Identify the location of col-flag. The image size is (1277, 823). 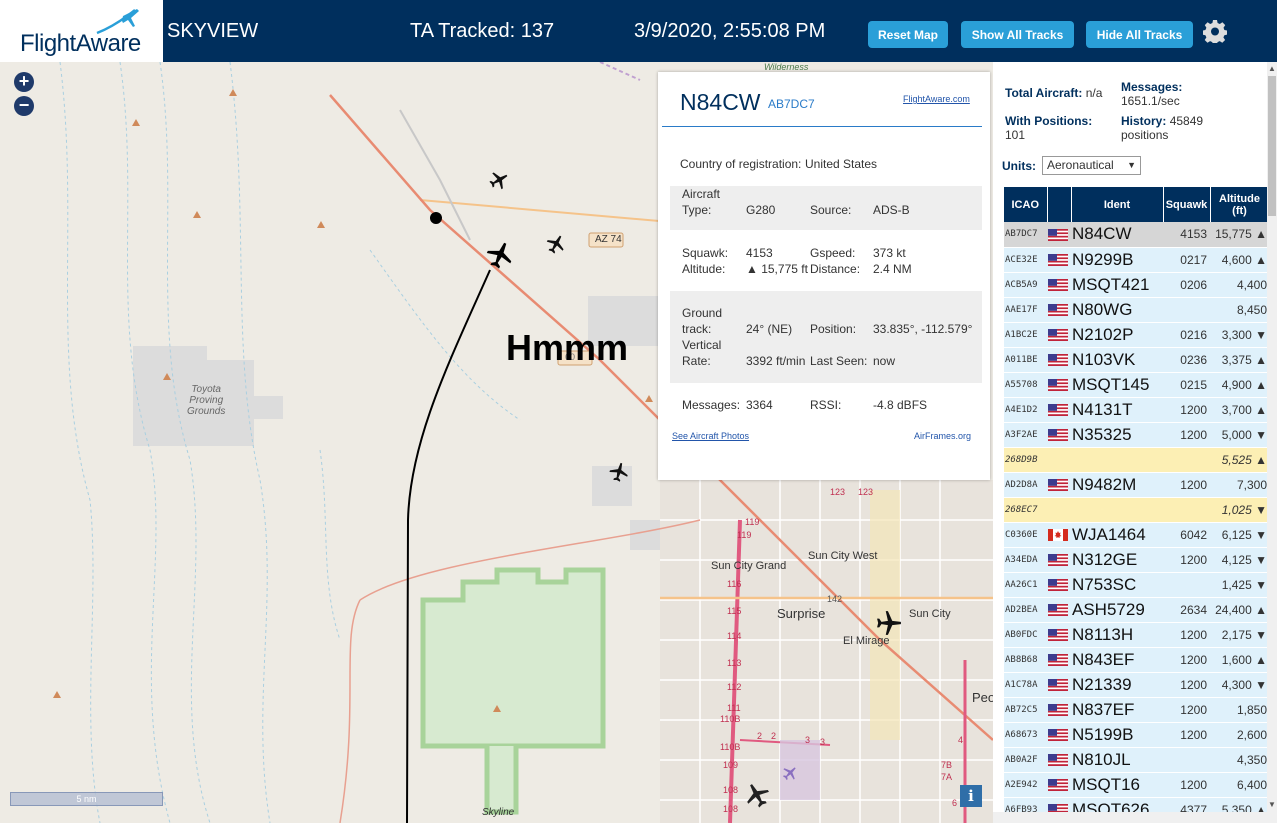
(1059, 204).